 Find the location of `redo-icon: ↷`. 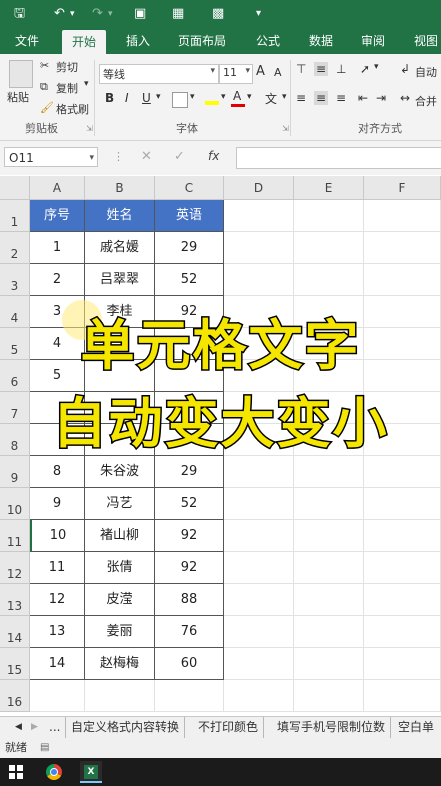

redo-icon: ↷ is located at coordinates (97, 14).